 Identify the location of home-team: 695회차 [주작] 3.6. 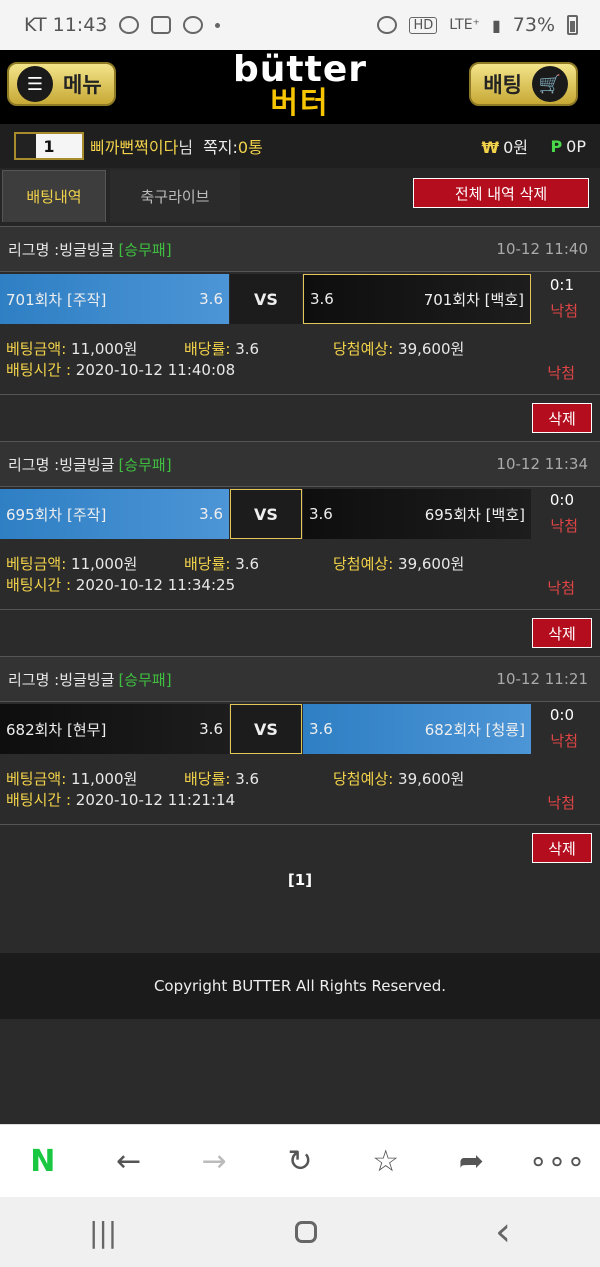
(114, 514).